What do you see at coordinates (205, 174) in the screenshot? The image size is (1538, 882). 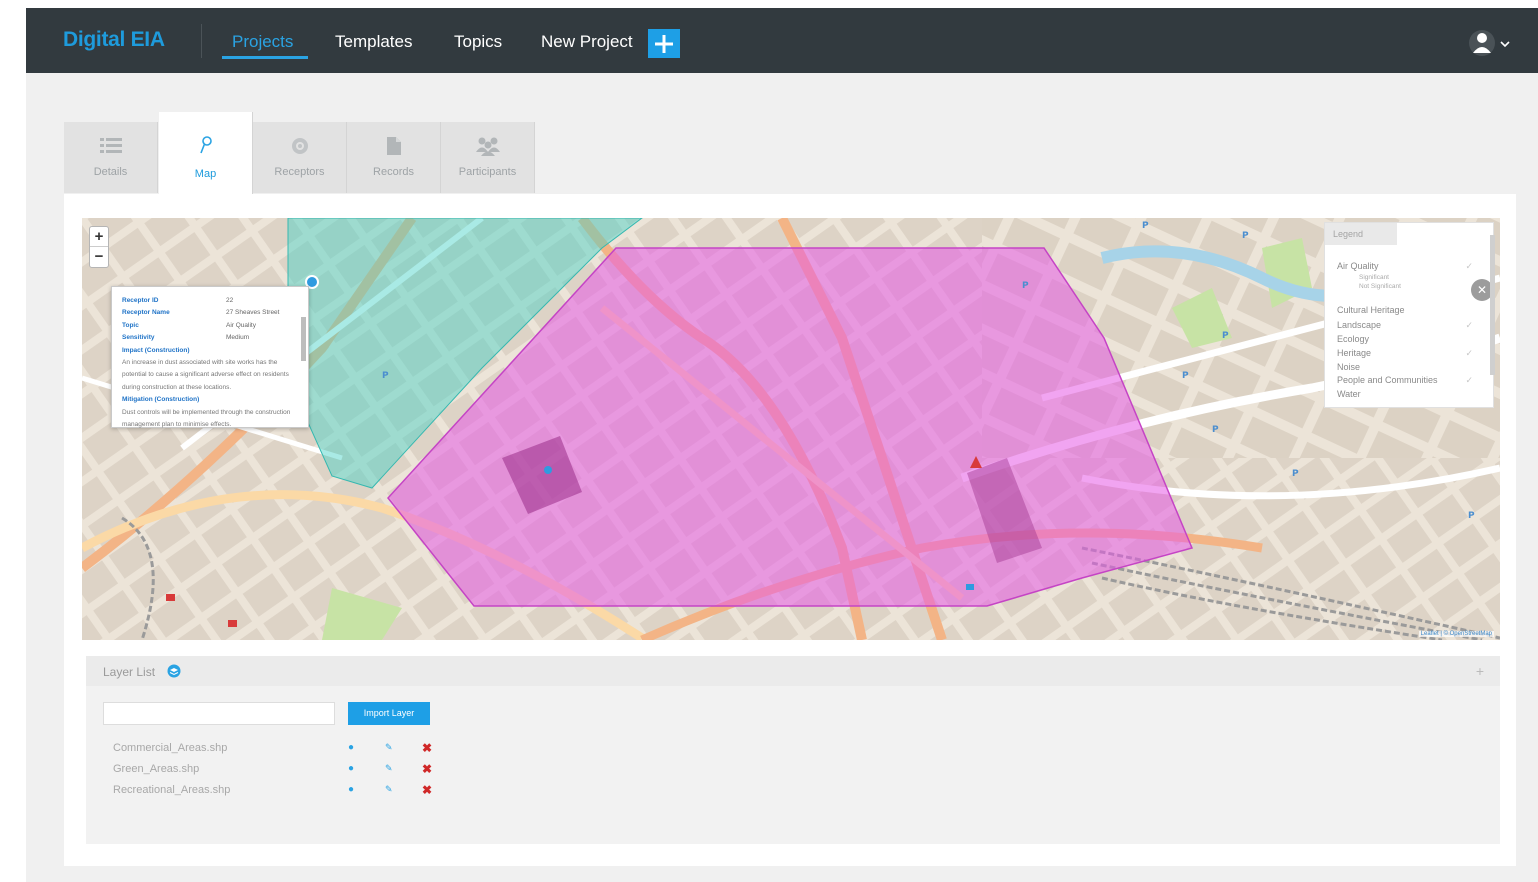 I see `tab-map-label: Map` at bounding box center [205, 174].